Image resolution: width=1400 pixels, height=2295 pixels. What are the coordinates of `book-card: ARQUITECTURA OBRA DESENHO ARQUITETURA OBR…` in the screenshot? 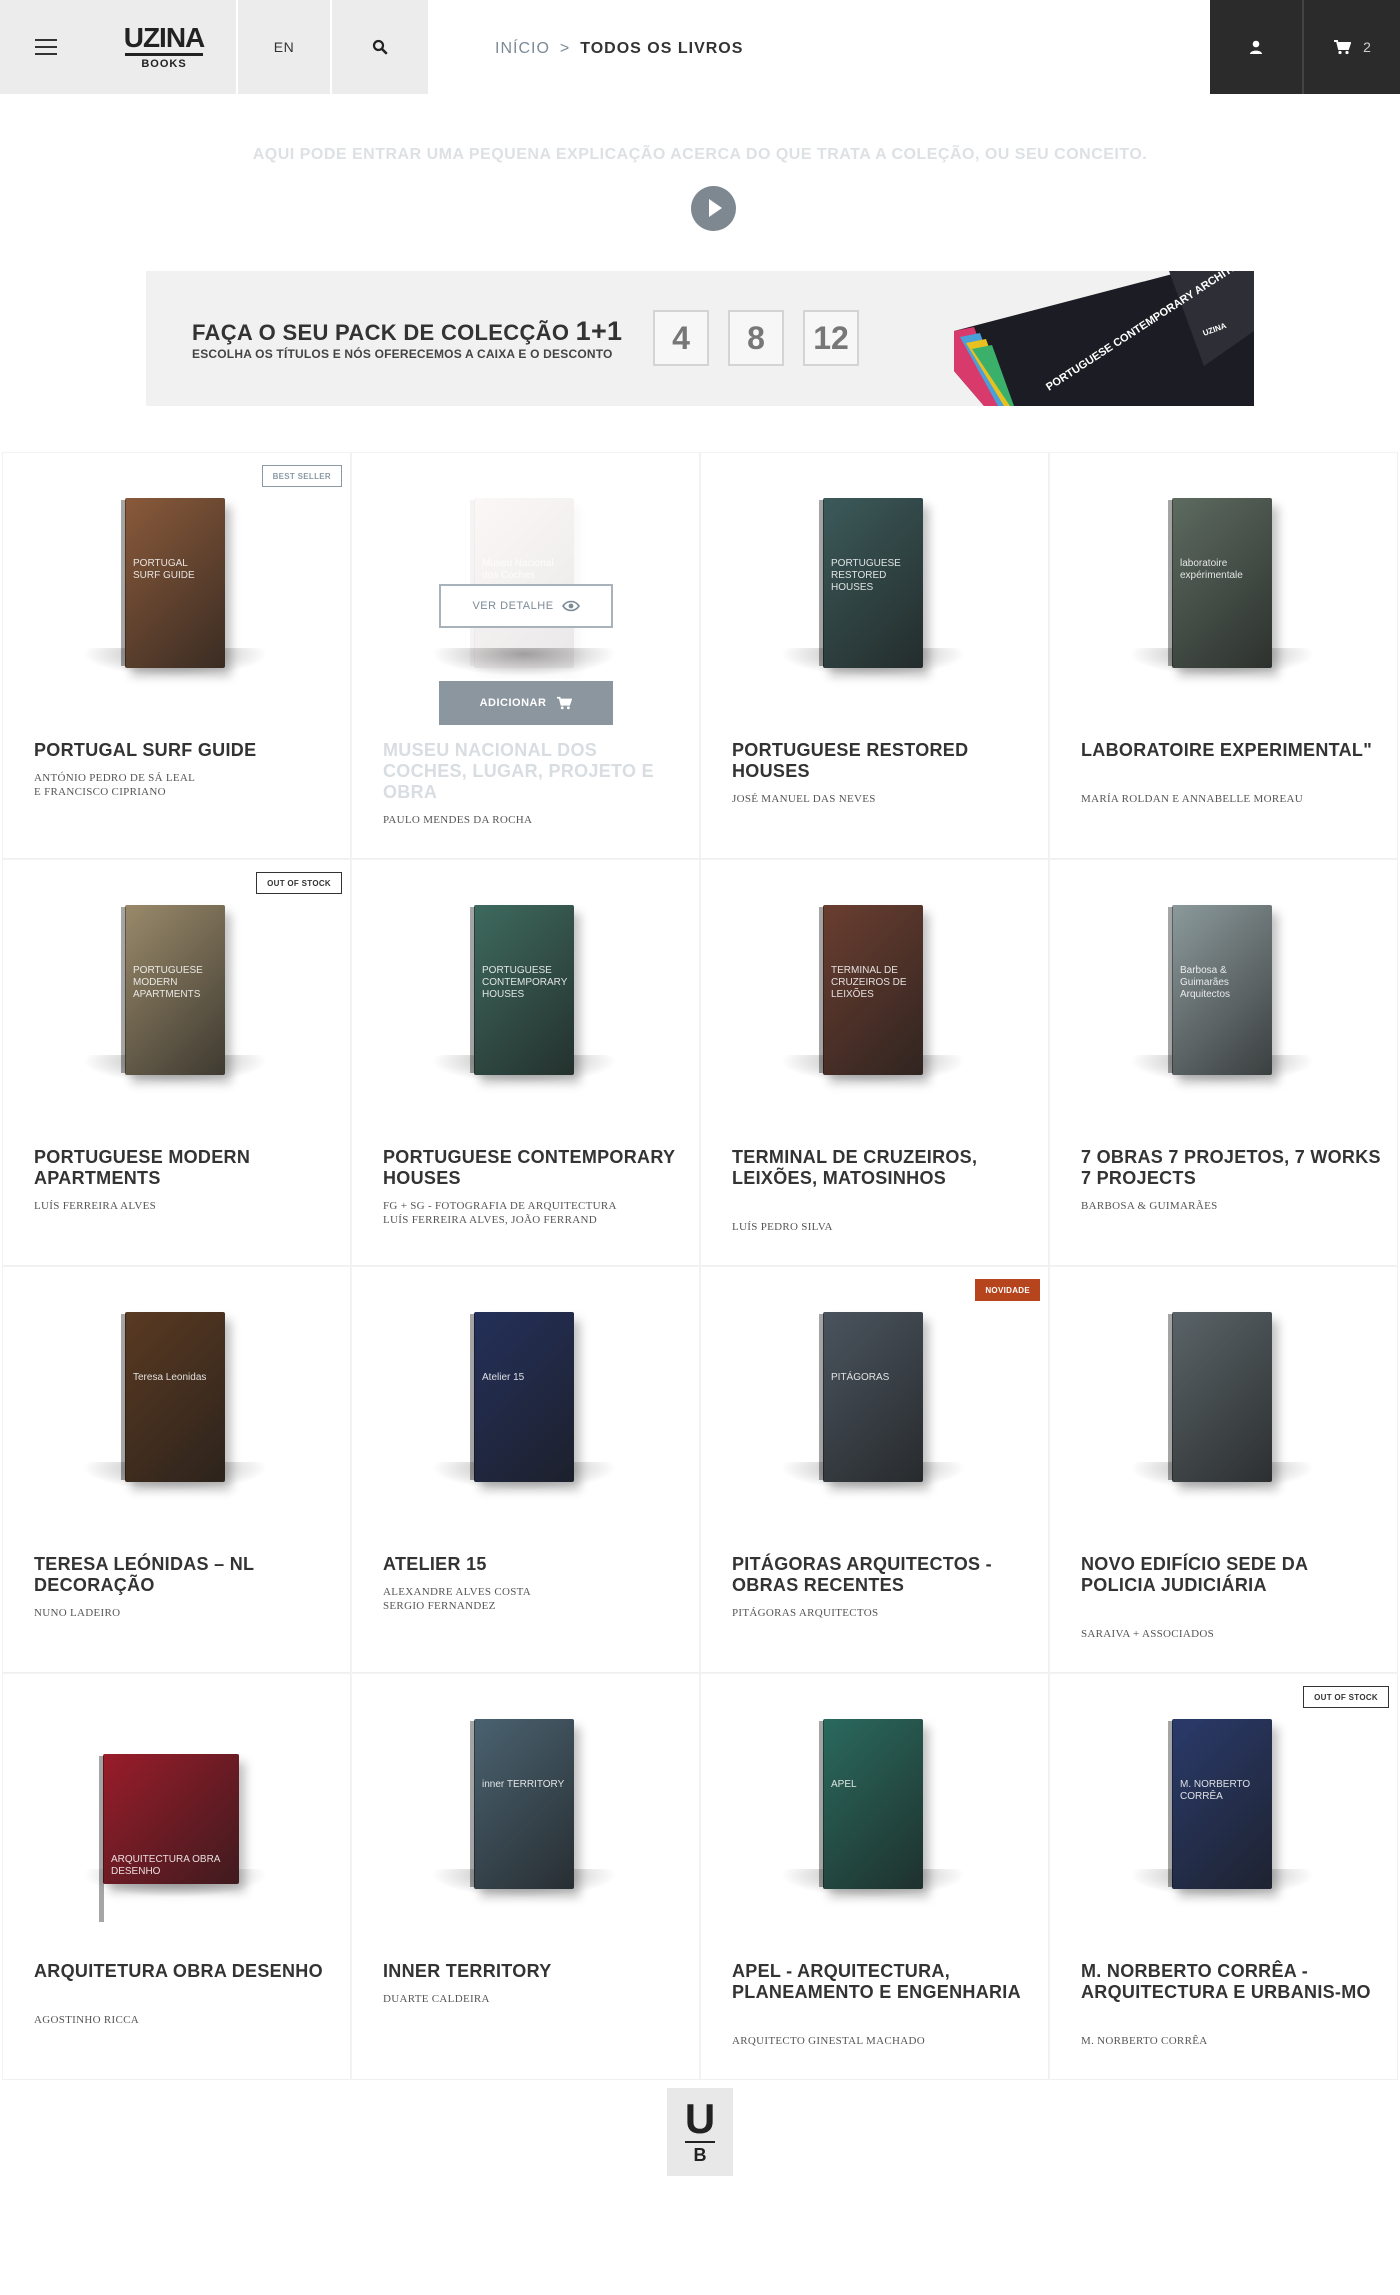 It's located at (176, 1876).